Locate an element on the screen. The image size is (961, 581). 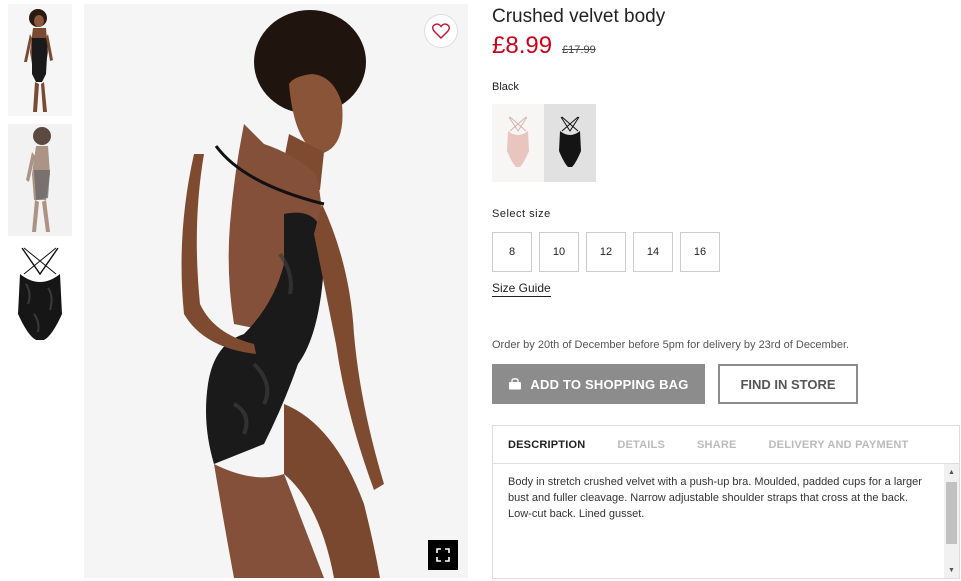
size-button-12: 12 is located at coordinates (606, 252).